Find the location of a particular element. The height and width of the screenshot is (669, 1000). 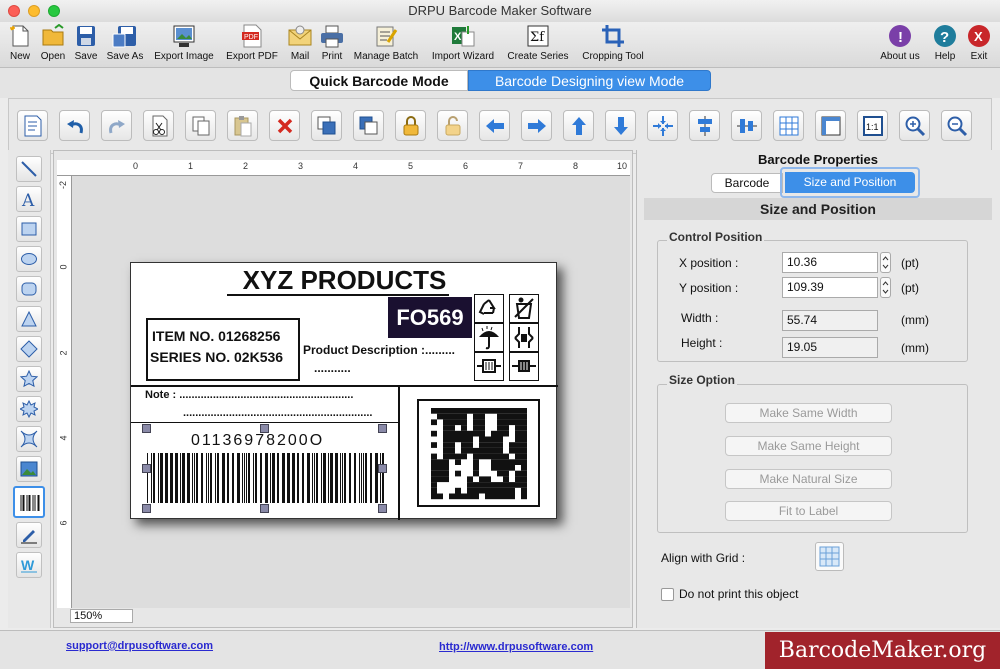

clamp-right-icon is located at coordinates (524, 366).